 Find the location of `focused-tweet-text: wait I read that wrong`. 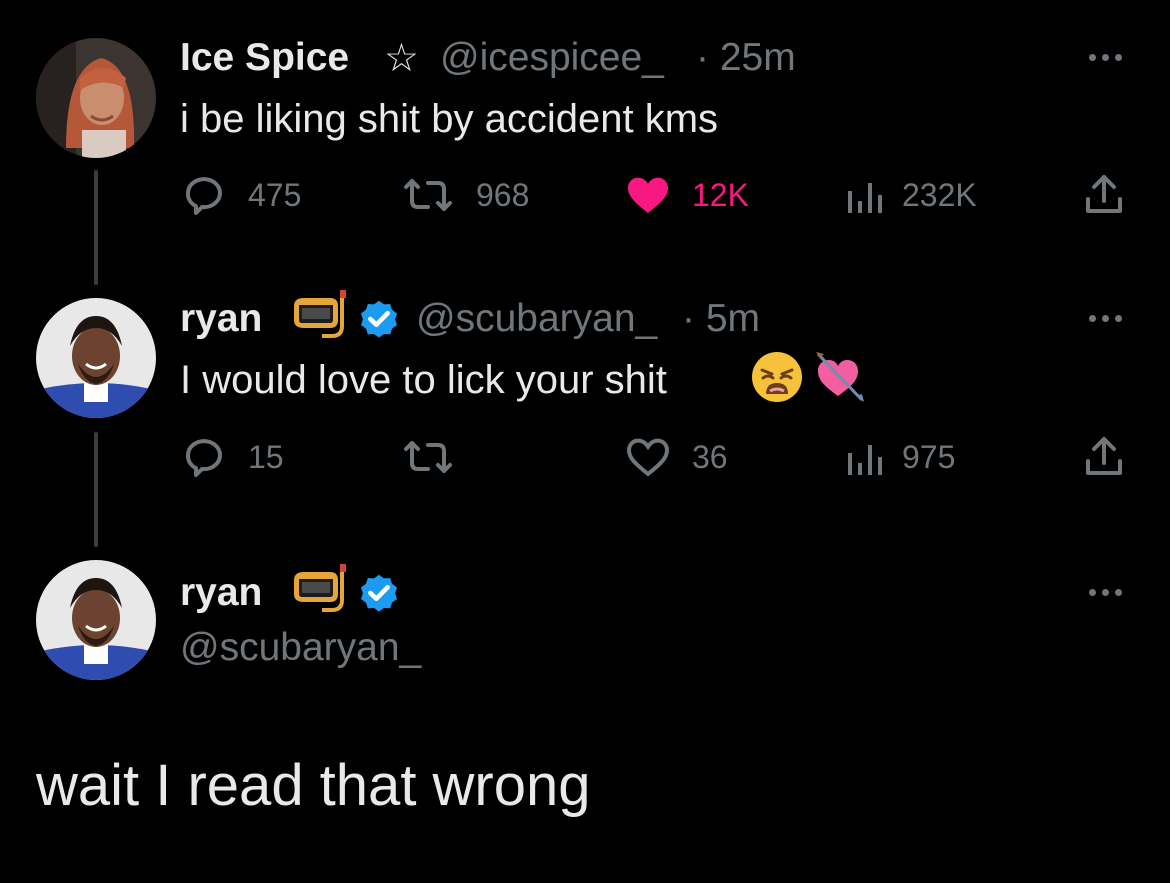

focused-tweet-text: wait I read that wrong is located at coordinates (313, 785).